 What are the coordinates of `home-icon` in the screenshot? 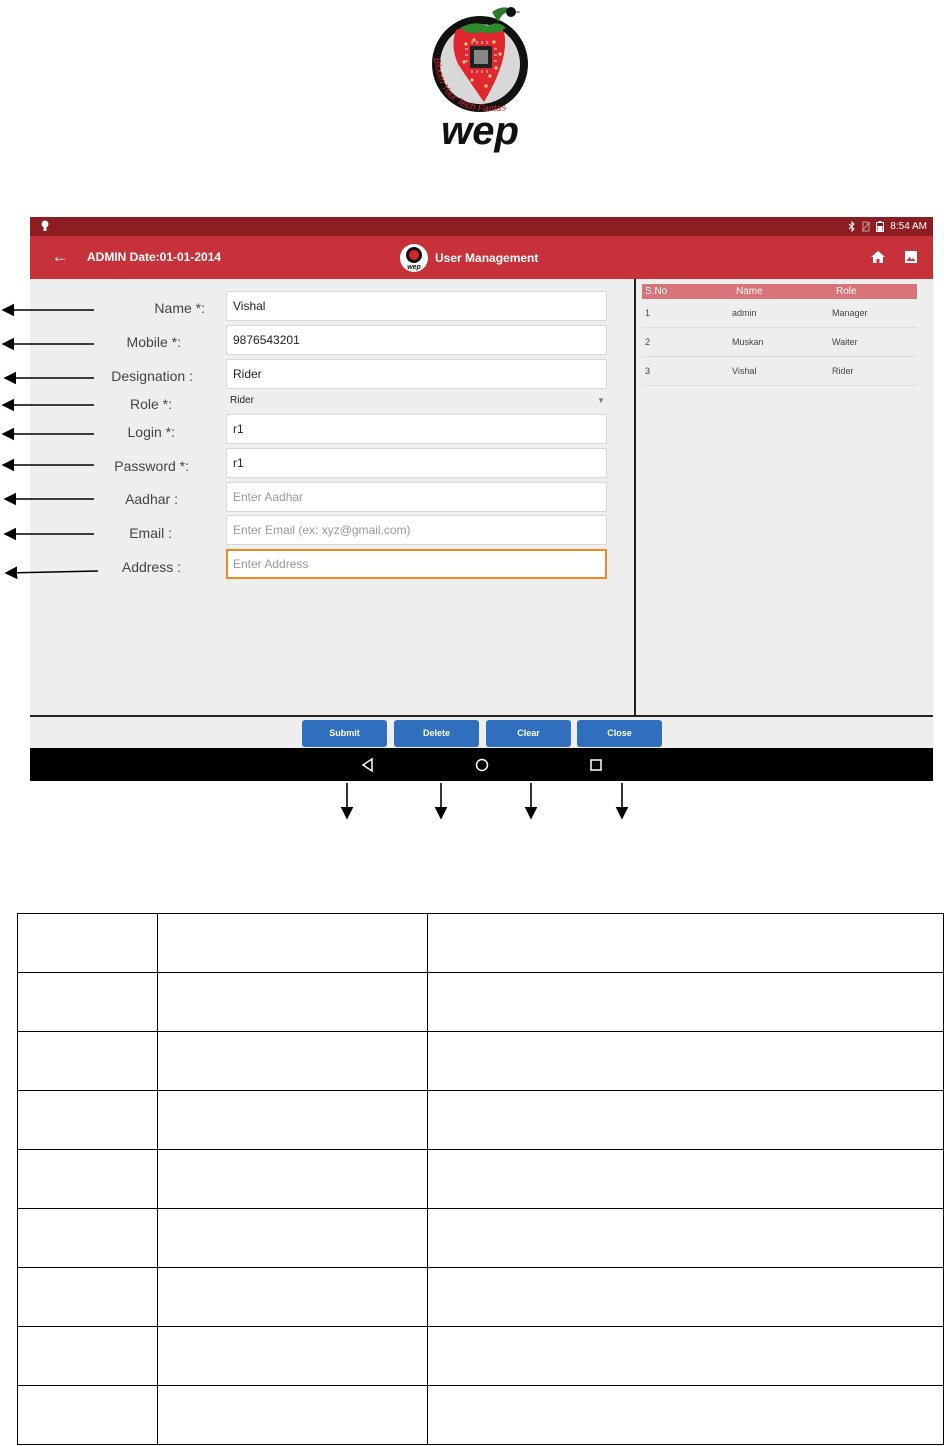 It's located at (878, 257).